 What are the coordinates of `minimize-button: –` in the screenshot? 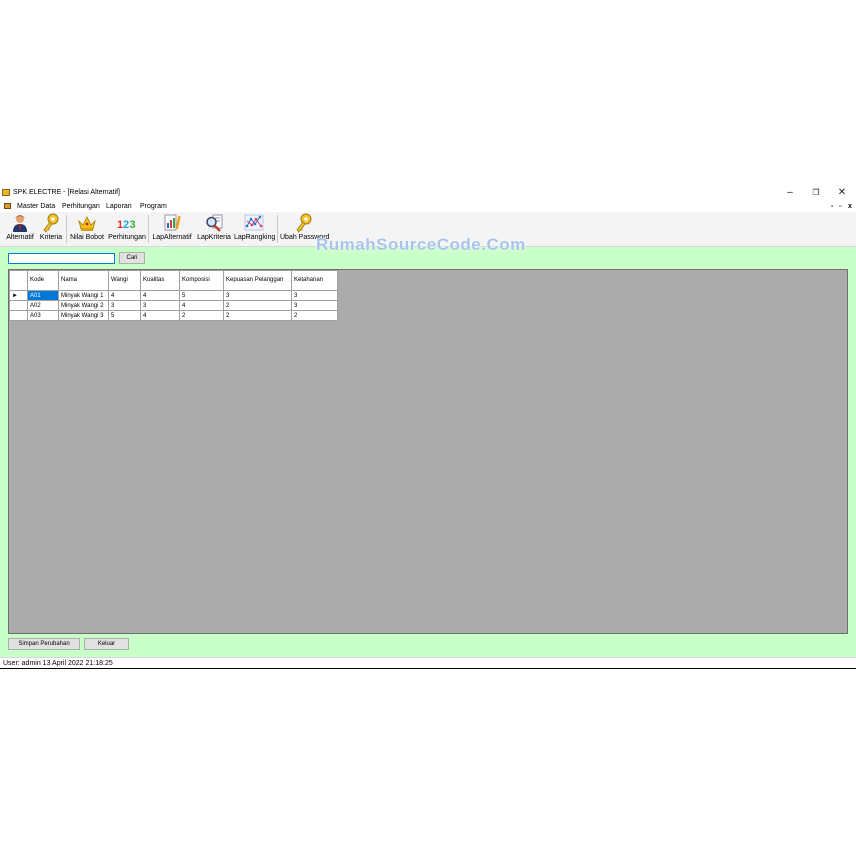 It's located at (790, 193).